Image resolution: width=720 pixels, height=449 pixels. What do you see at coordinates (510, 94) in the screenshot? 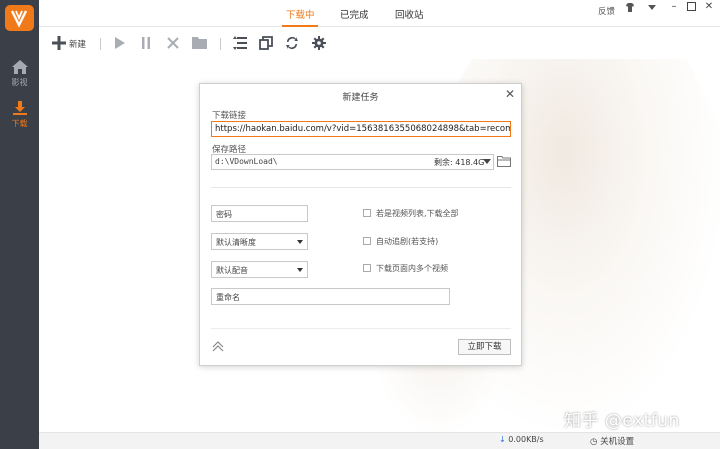
I see `dialog-close-icon: ✕` at bounding box center [510, 94].